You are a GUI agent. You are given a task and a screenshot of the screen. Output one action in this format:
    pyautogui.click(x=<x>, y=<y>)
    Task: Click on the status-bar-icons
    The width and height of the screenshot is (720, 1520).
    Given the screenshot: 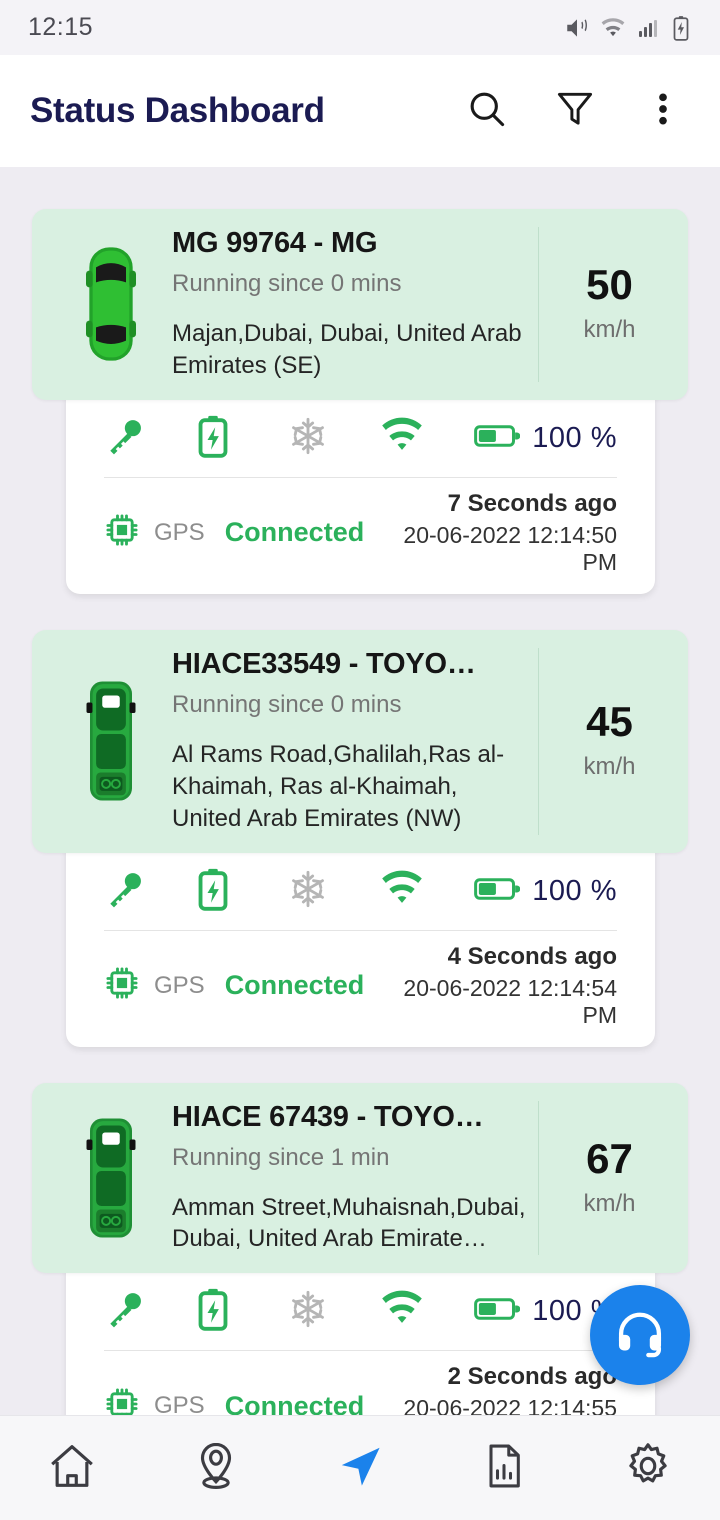 What is the action you would take?
    pyautogui.click(x=628, y=28)
    